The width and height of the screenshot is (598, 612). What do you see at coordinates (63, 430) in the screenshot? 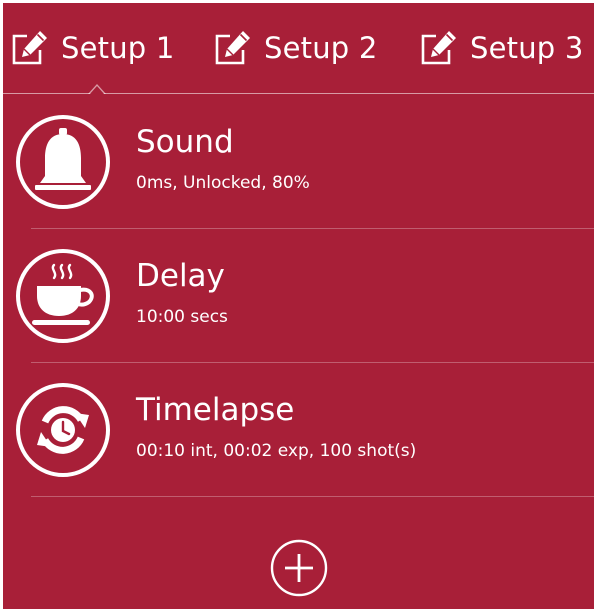
I see `timelapse-icon` at bounding box center [63, 430].